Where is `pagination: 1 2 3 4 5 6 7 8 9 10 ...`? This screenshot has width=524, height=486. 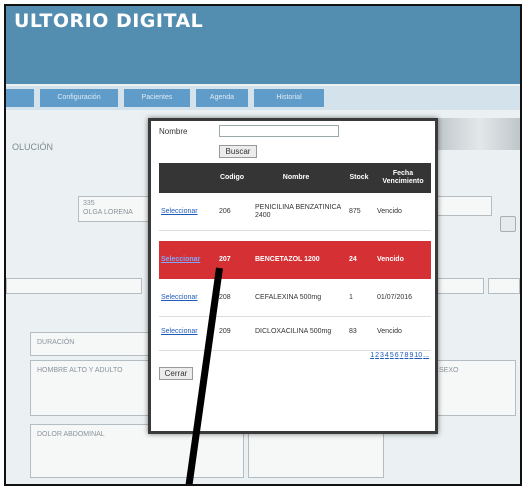
pagination: 1 2 3 4 5 6 7 8 9 10 ... is located at coordinates (294, 355).